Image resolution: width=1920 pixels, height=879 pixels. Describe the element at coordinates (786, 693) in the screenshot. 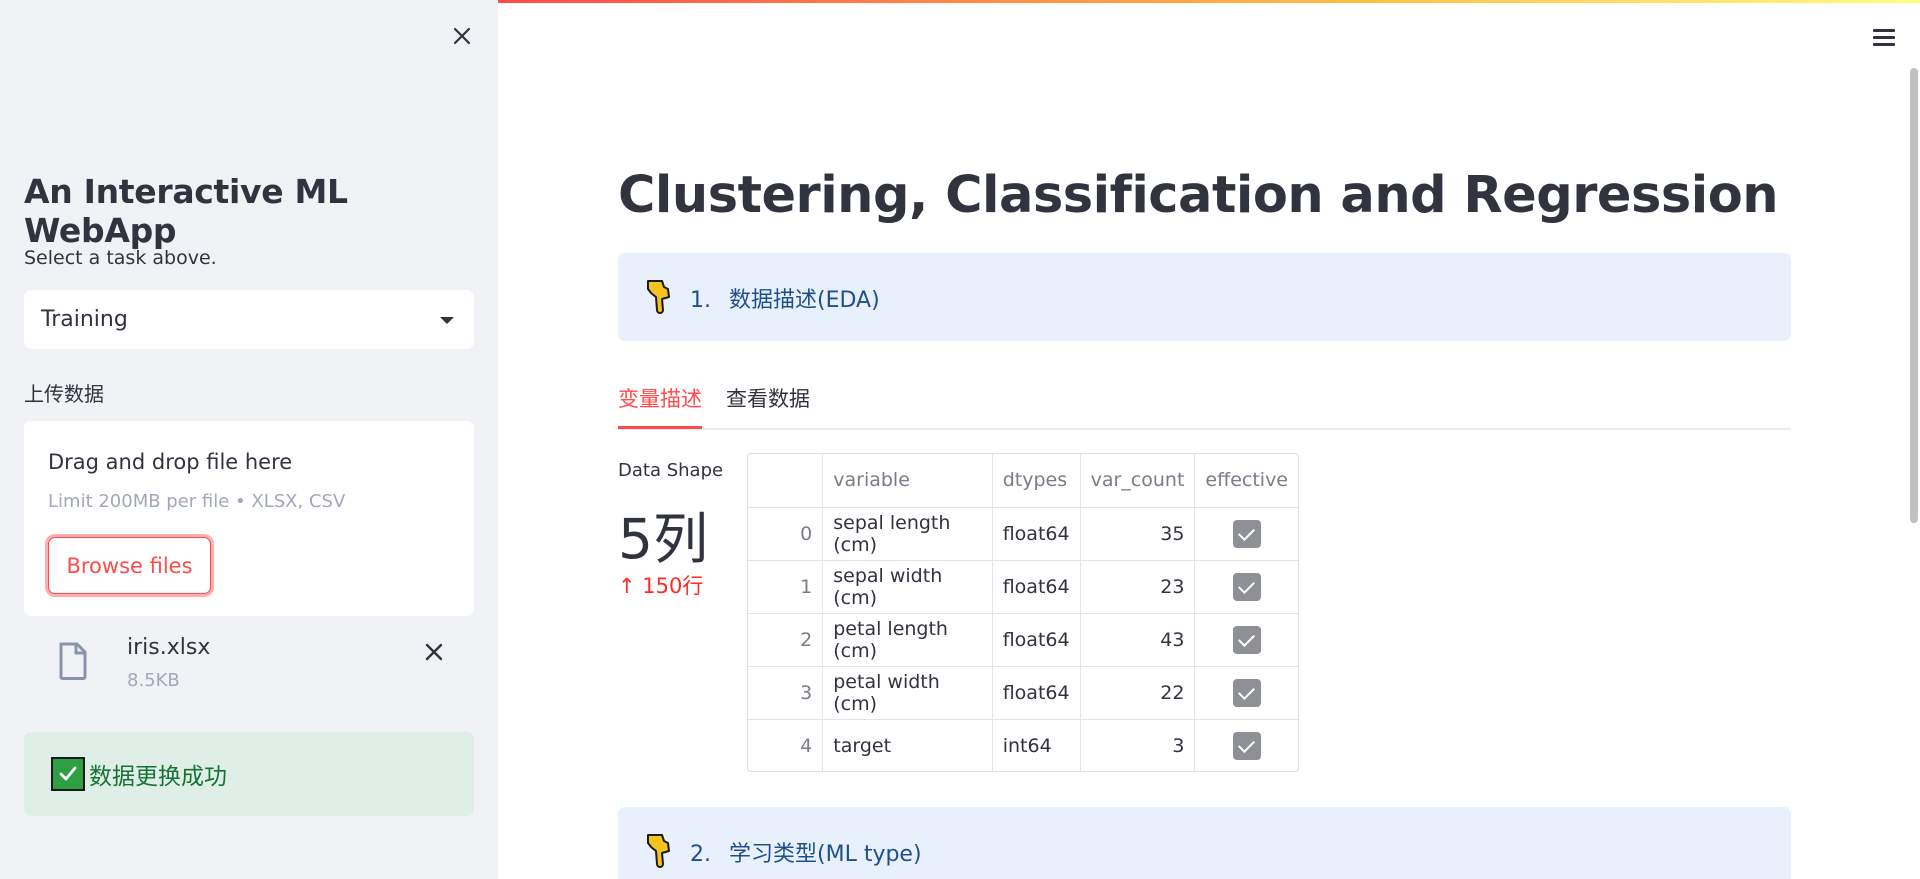

I see `row-index: 3` at that location.